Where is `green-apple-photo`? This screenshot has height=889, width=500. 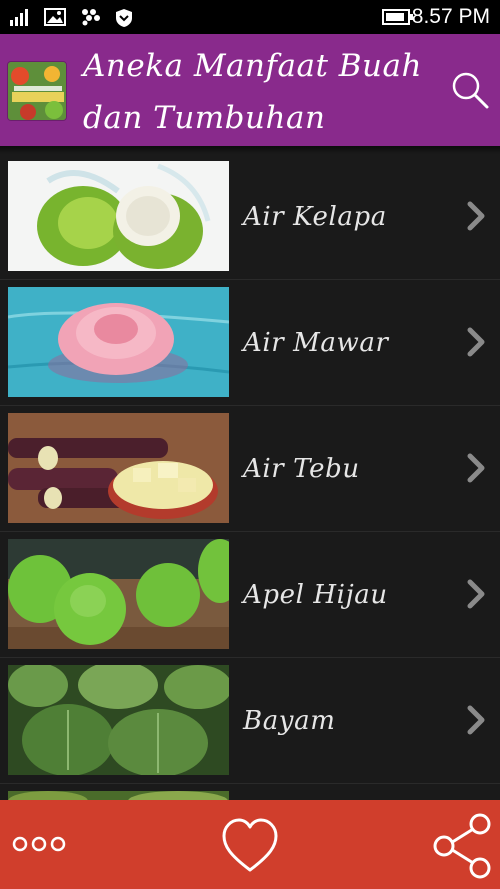
green-apple-photo is located at coordinates (118, 594).